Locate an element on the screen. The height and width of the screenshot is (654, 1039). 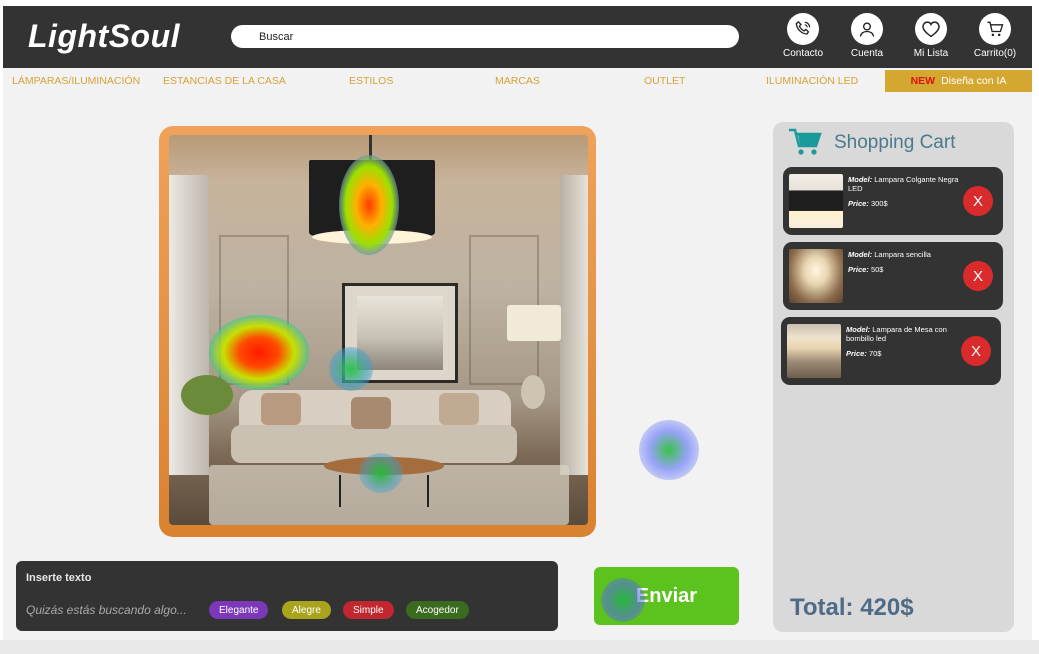
cart-item-price: 50$ is located at coordinates (877, 269).